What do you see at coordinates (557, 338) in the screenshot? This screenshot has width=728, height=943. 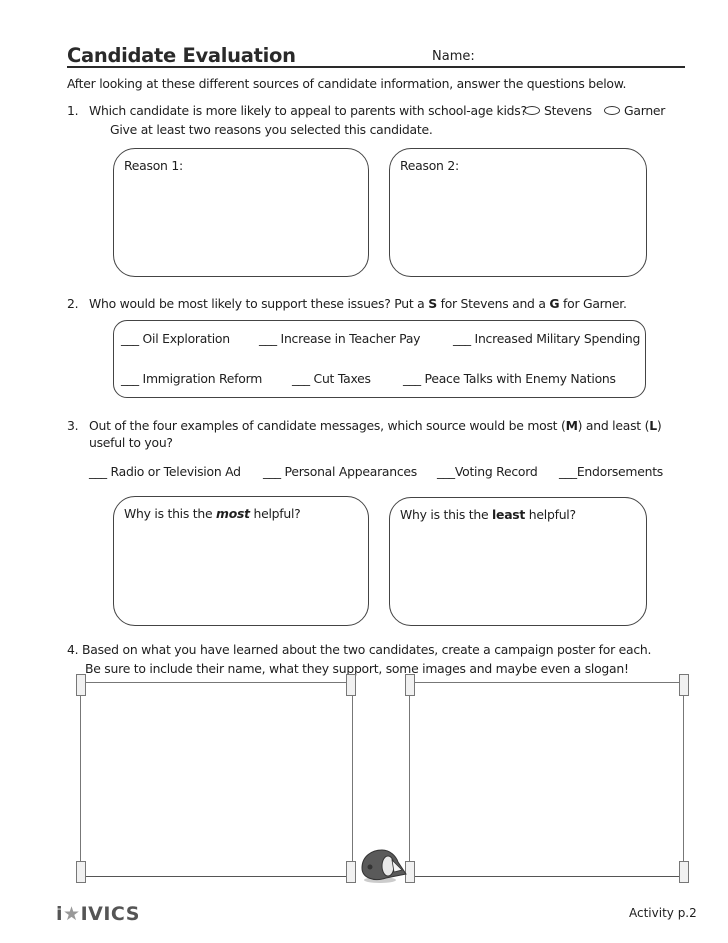 I see `issue-label: Increased Military Spending` at bounding box center [557, 338].